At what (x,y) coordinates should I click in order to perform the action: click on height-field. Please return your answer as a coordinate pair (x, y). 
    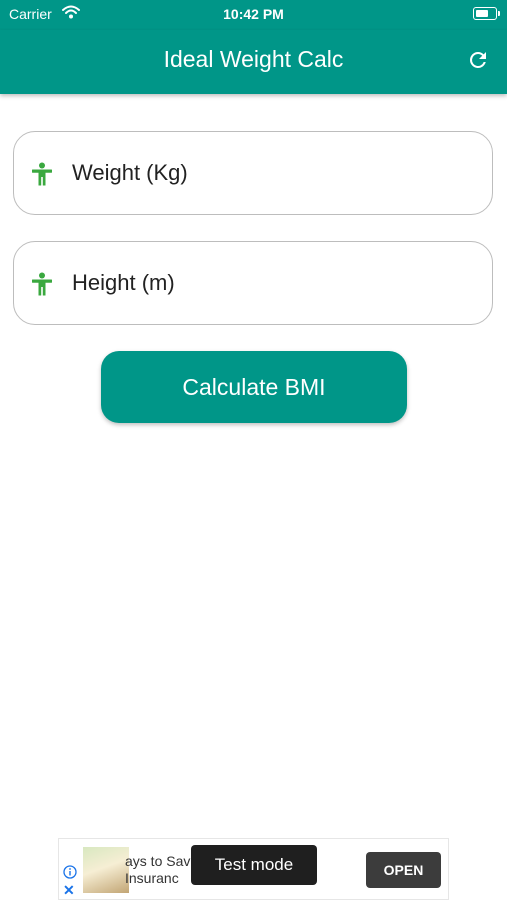
    Looking at the image, I should click on (253, 283).